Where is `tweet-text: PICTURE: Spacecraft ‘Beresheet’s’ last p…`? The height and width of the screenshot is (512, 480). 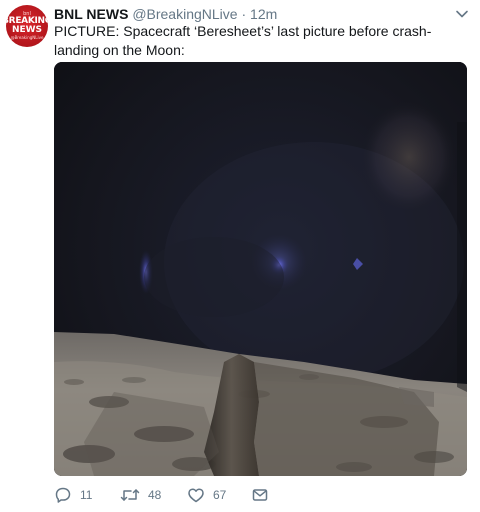 tweet-text: PICTURE: Spacecraft ‘Beresheet’s’ last p… is located at coordinates (243, 40).